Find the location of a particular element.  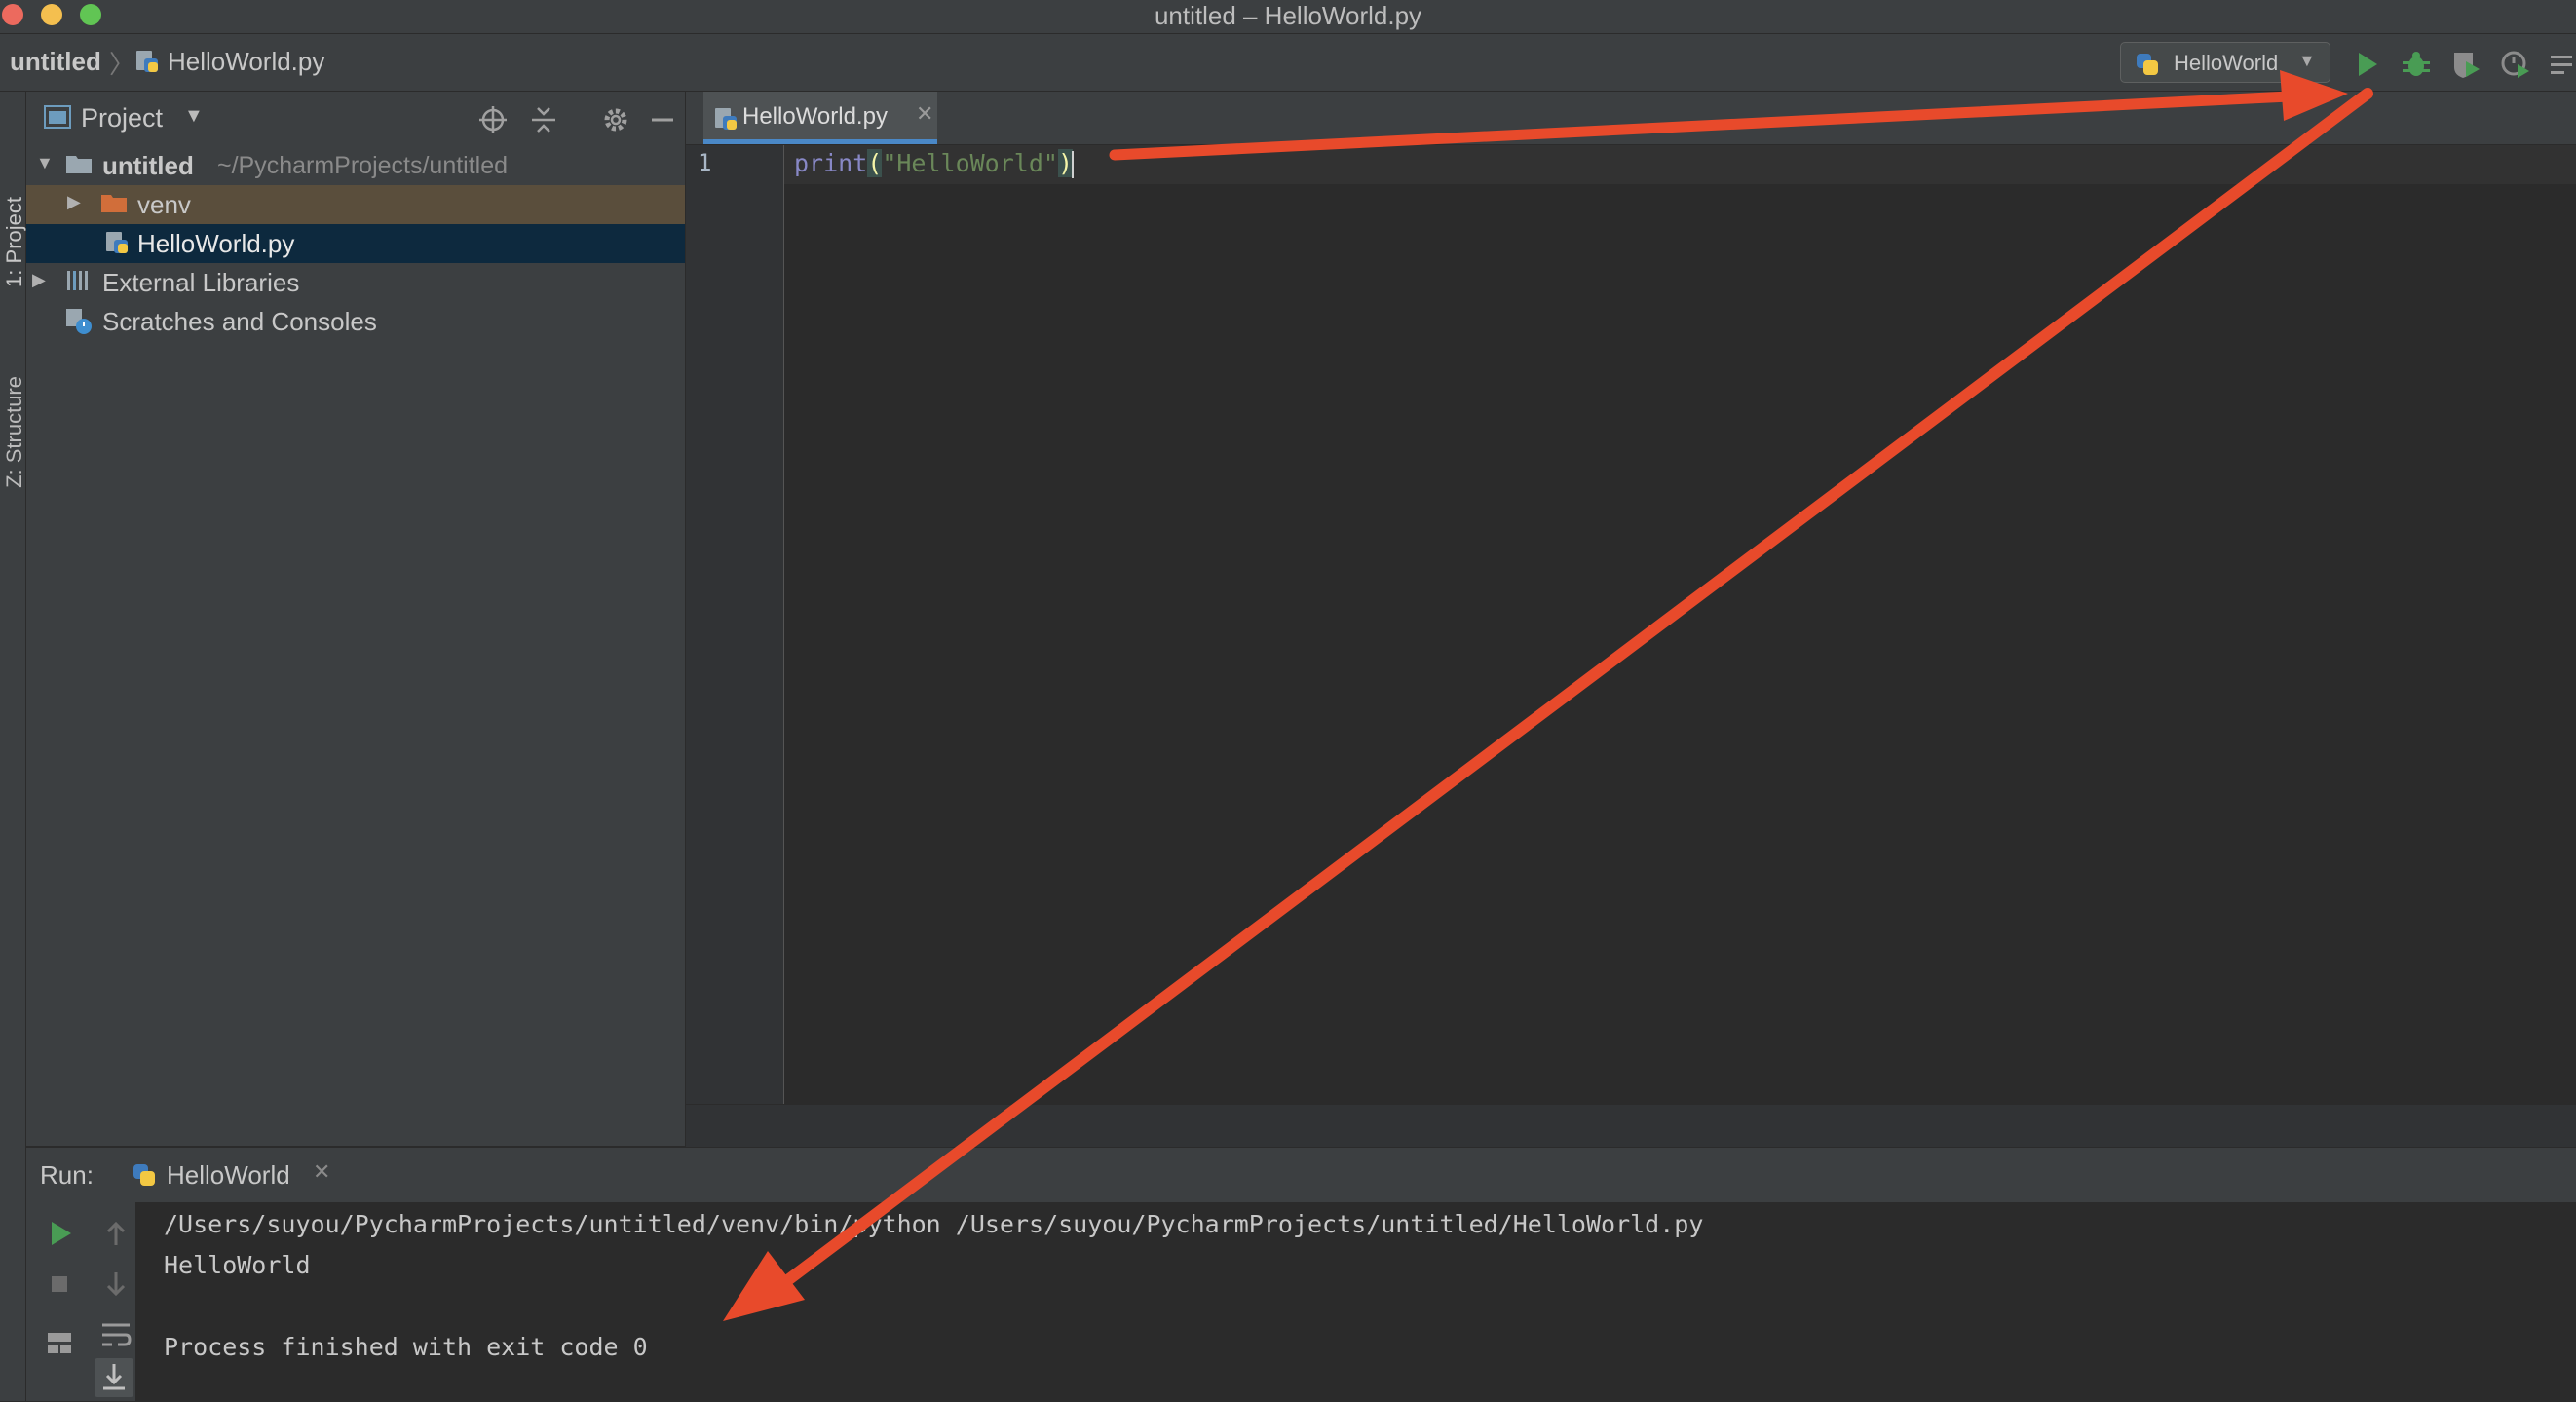

layout-icon is located at coordinates (59, 1342).